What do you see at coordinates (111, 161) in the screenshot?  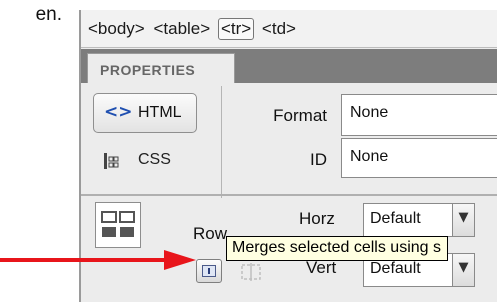 I see `css-grid-icon` at bounding box center [111, 161].